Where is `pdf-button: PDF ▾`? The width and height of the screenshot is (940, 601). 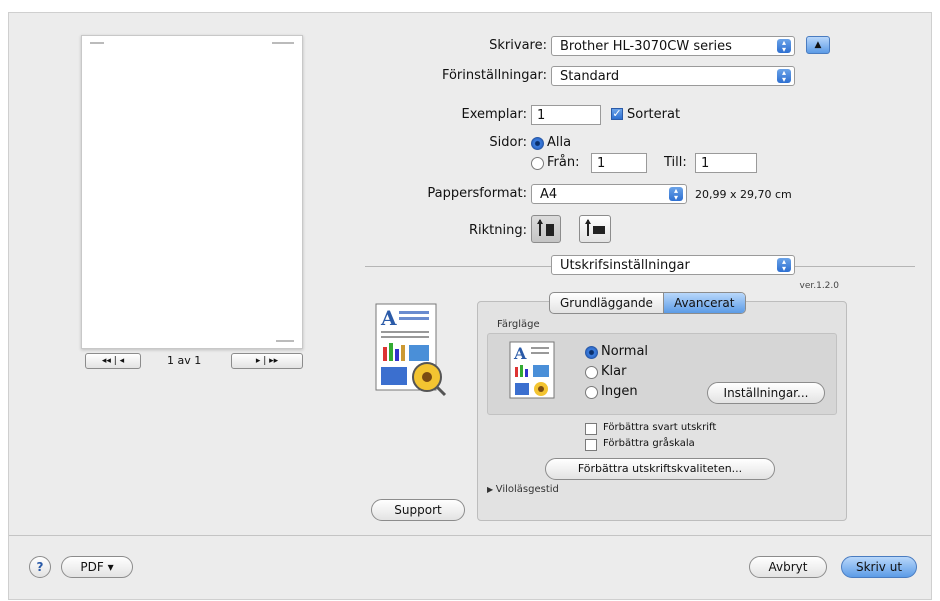
pdf-button: PDF ▾ is located at coordinates (97, 567).